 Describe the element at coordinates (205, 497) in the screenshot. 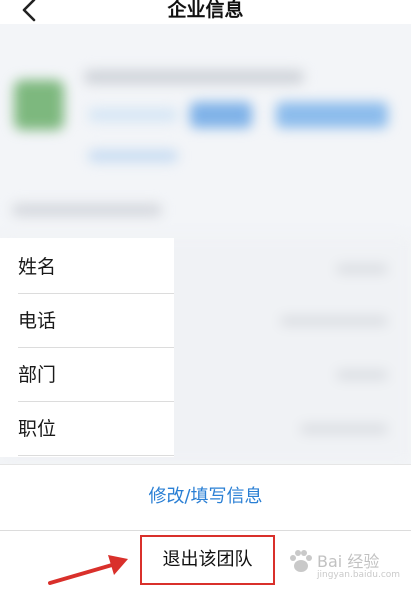

I see `edit-info-button: 修改/填写信息` at that location.